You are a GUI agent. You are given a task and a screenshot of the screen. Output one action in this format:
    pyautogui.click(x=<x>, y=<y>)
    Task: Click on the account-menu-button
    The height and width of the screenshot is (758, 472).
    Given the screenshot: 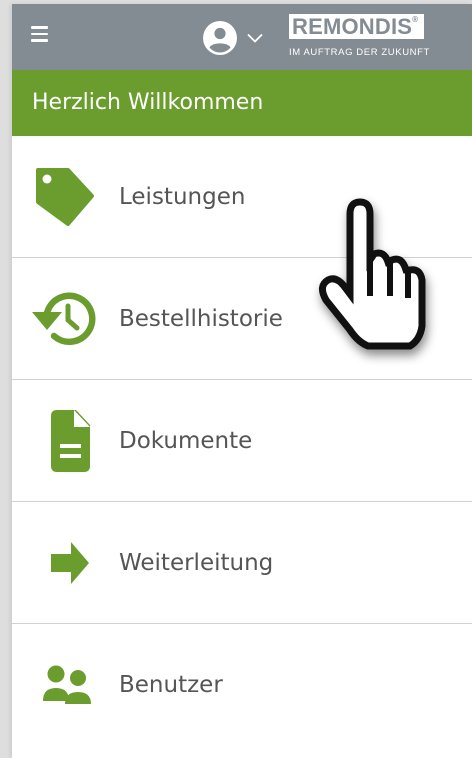 What is the action you would take?
    pyautogui.click(x=237, y=38)
    